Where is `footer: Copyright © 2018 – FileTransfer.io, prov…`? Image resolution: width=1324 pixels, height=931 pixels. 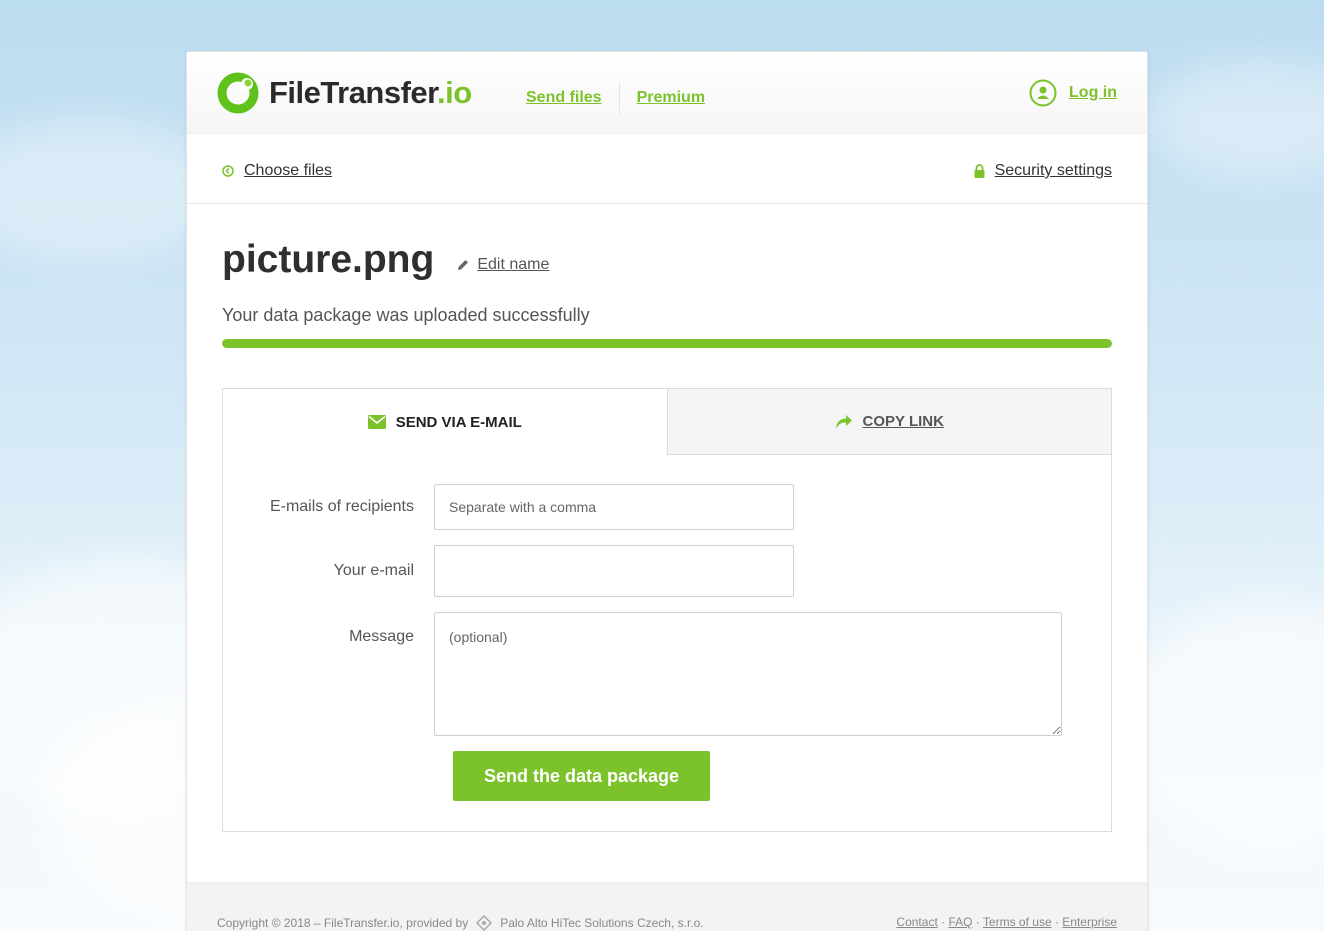 footer: Copyright © 2018 – FileTransfer.io, prov… is located at coordinates (667, 906).